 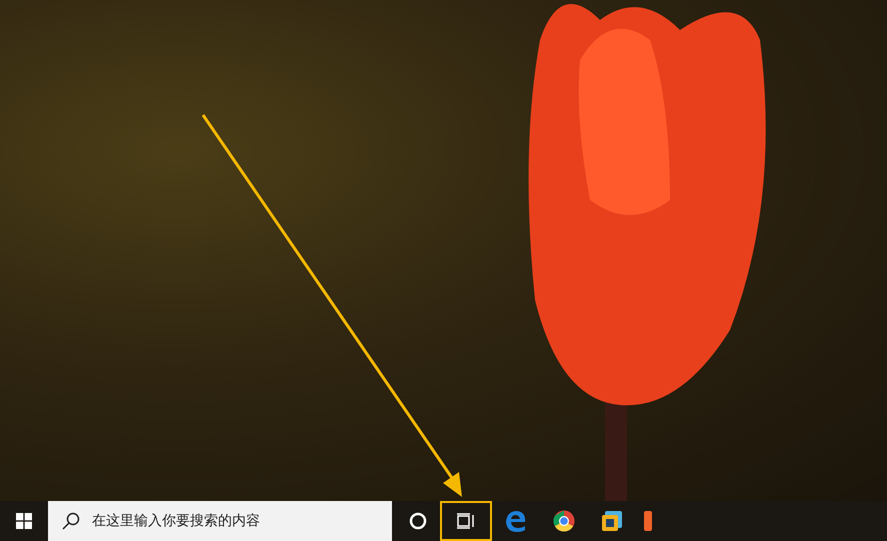 I want to click on search-icon, so click(x=71, y=521).